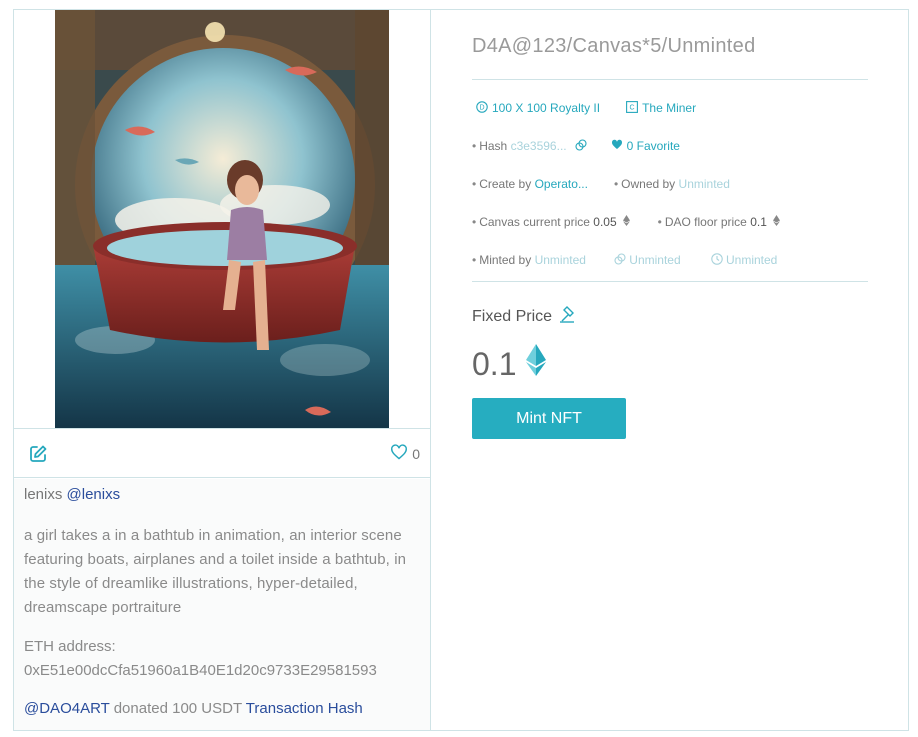 The image size is (918, 737). Describe the element at coordinates (493, 146) in the screenshot. I see `hash-label: Hash` at that location.